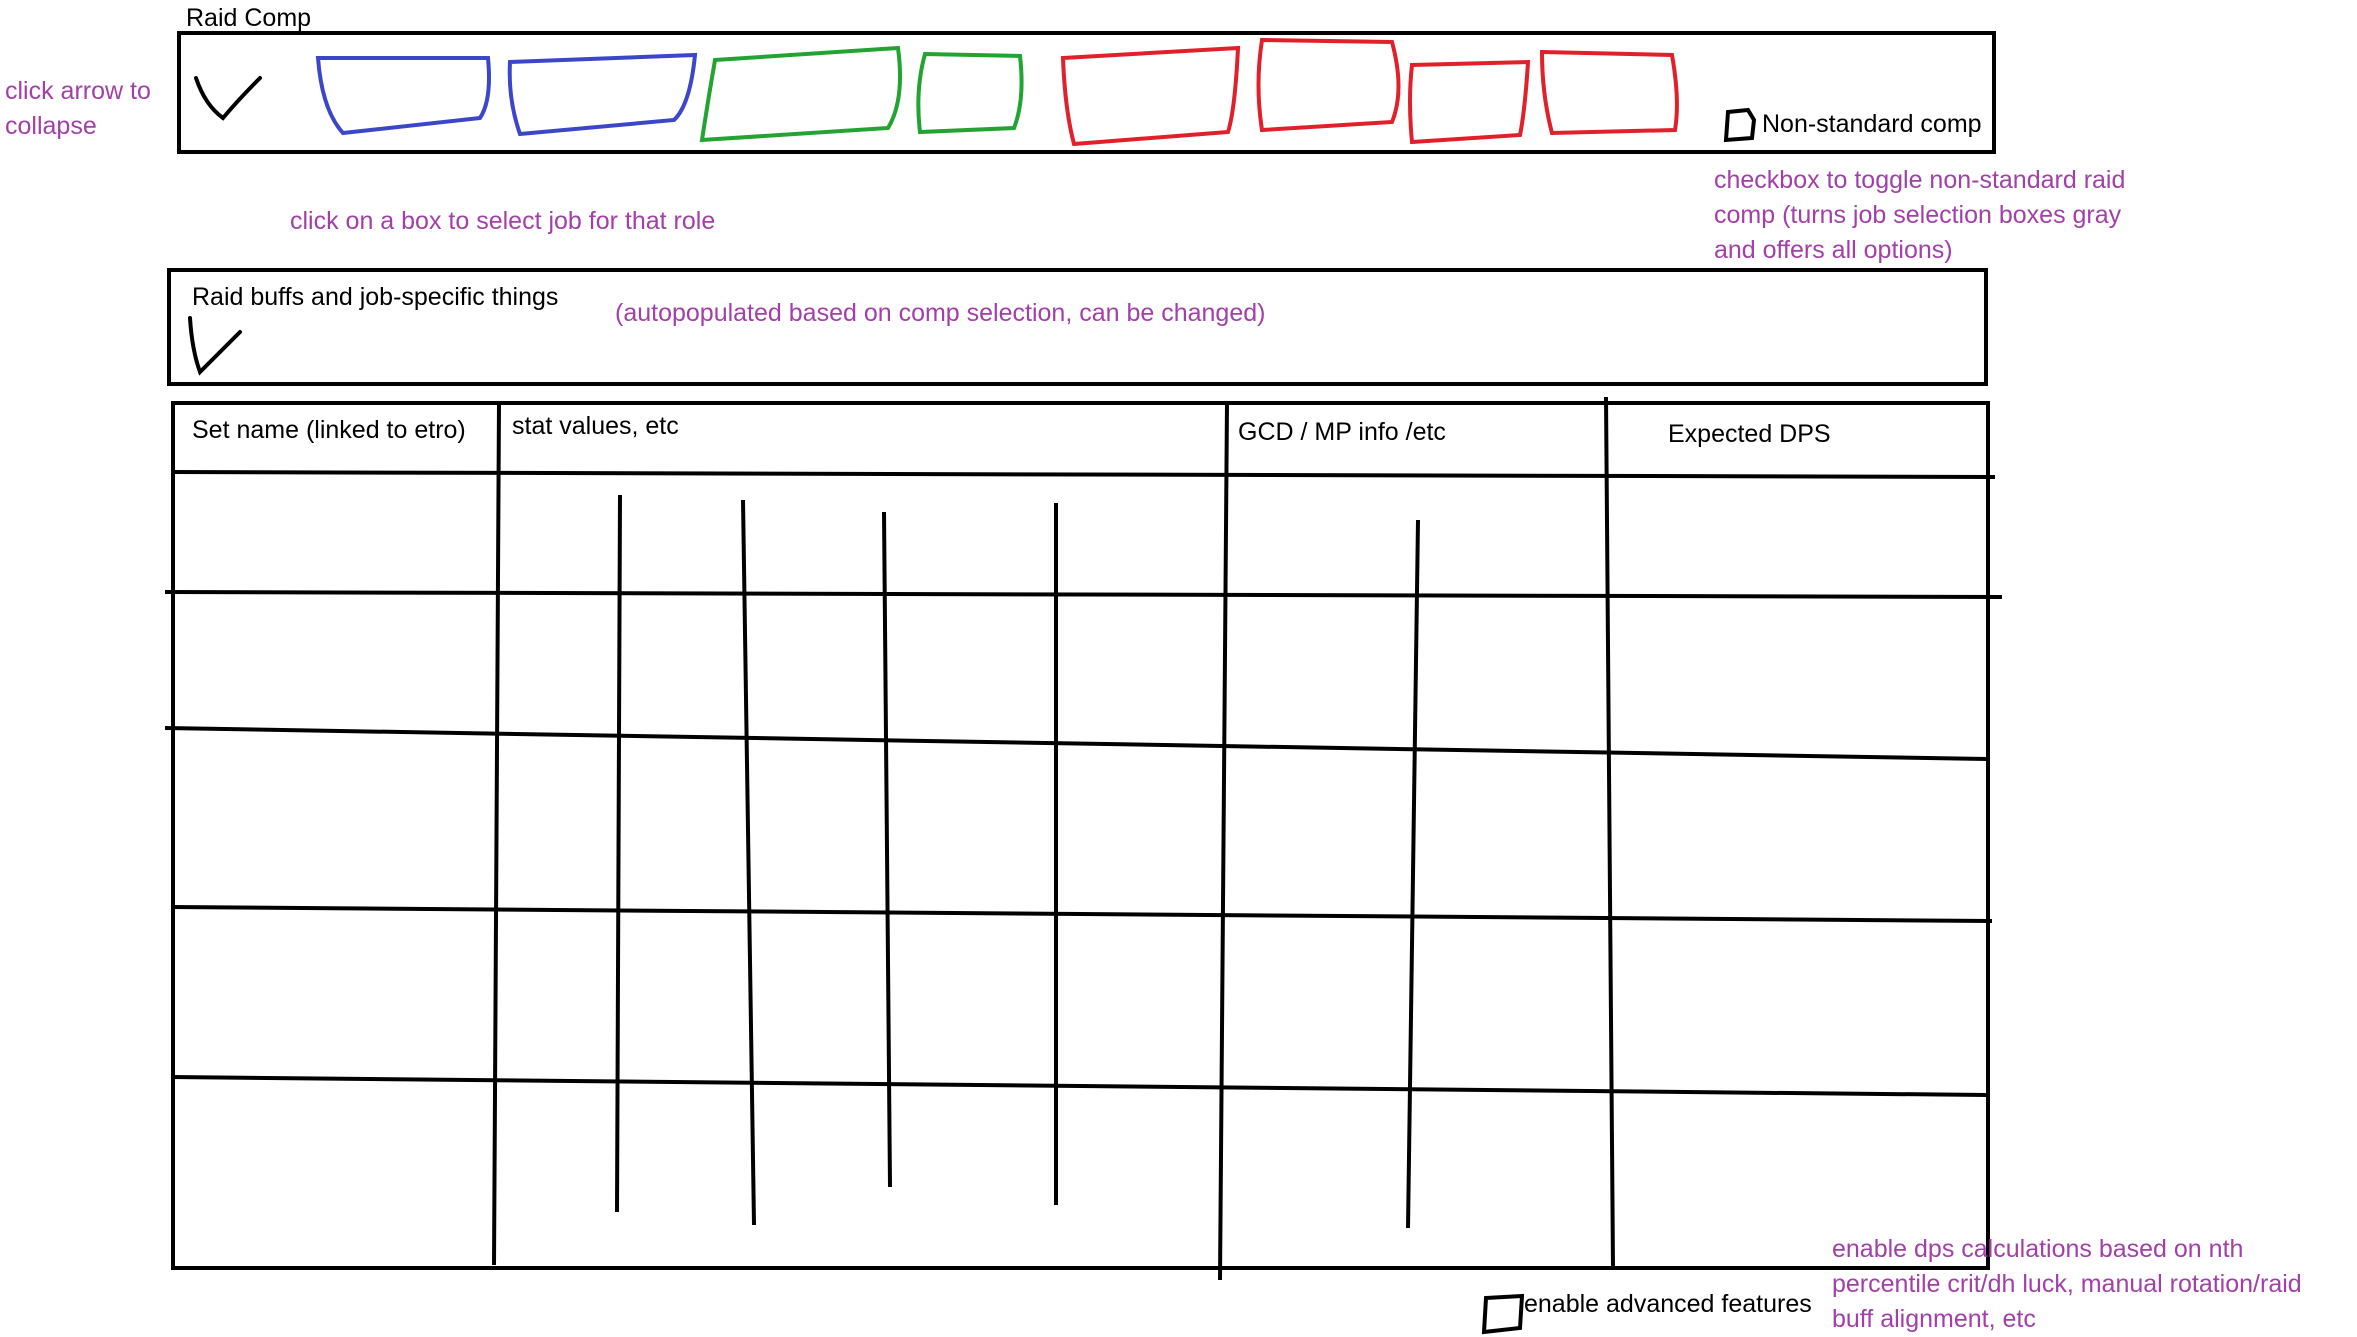  I want to click on nonstandard-hint-line-1: checkbox to toggle non-standard raid, so click(1920, 180).